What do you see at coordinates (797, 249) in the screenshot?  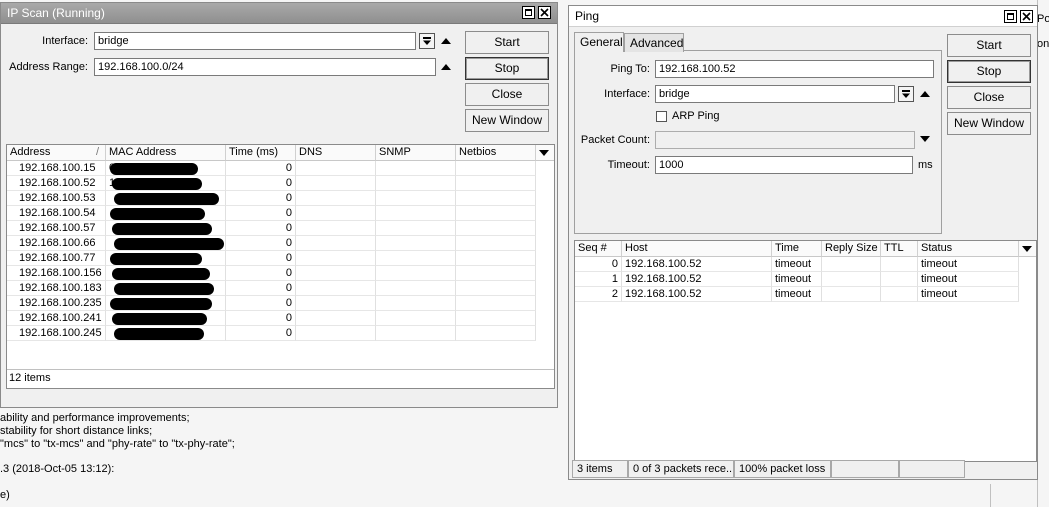 I see `column-header-time: Time` at bounding box center [797, 249].